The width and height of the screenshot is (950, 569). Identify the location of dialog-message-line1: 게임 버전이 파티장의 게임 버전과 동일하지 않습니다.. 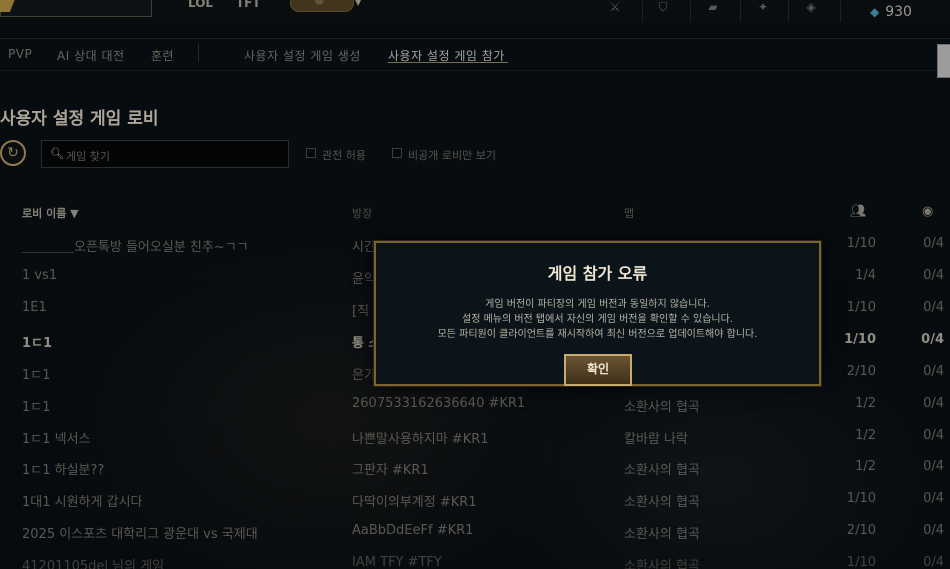
(597, 304).